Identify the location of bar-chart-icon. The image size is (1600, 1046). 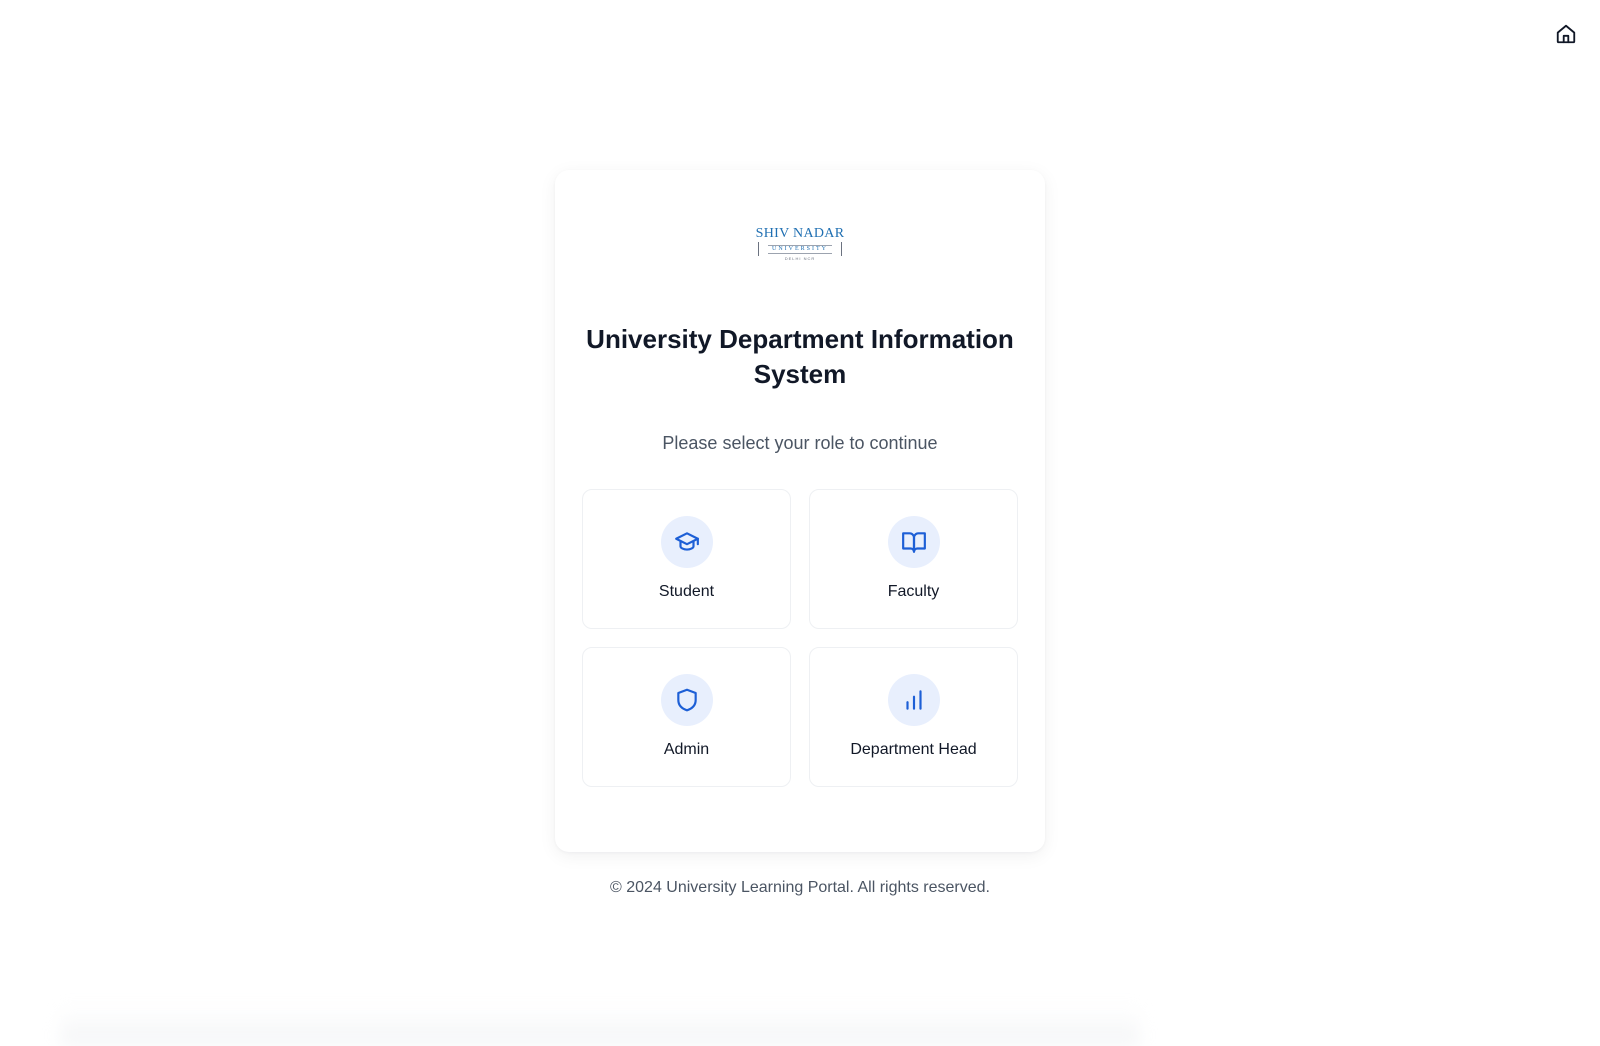
(913, 700).